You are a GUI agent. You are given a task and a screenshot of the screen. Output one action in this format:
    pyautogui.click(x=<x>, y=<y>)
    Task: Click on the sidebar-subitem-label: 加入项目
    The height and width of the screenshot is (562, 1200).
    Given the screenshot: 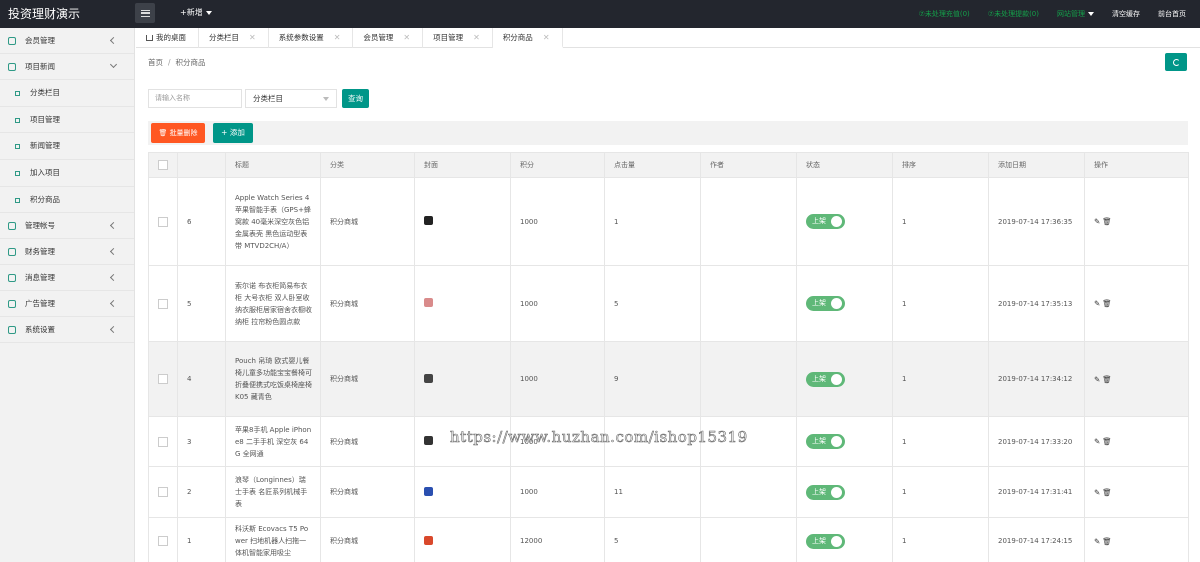 What is the action you would take?
    pyautogui.click(x=45, y=173)
    